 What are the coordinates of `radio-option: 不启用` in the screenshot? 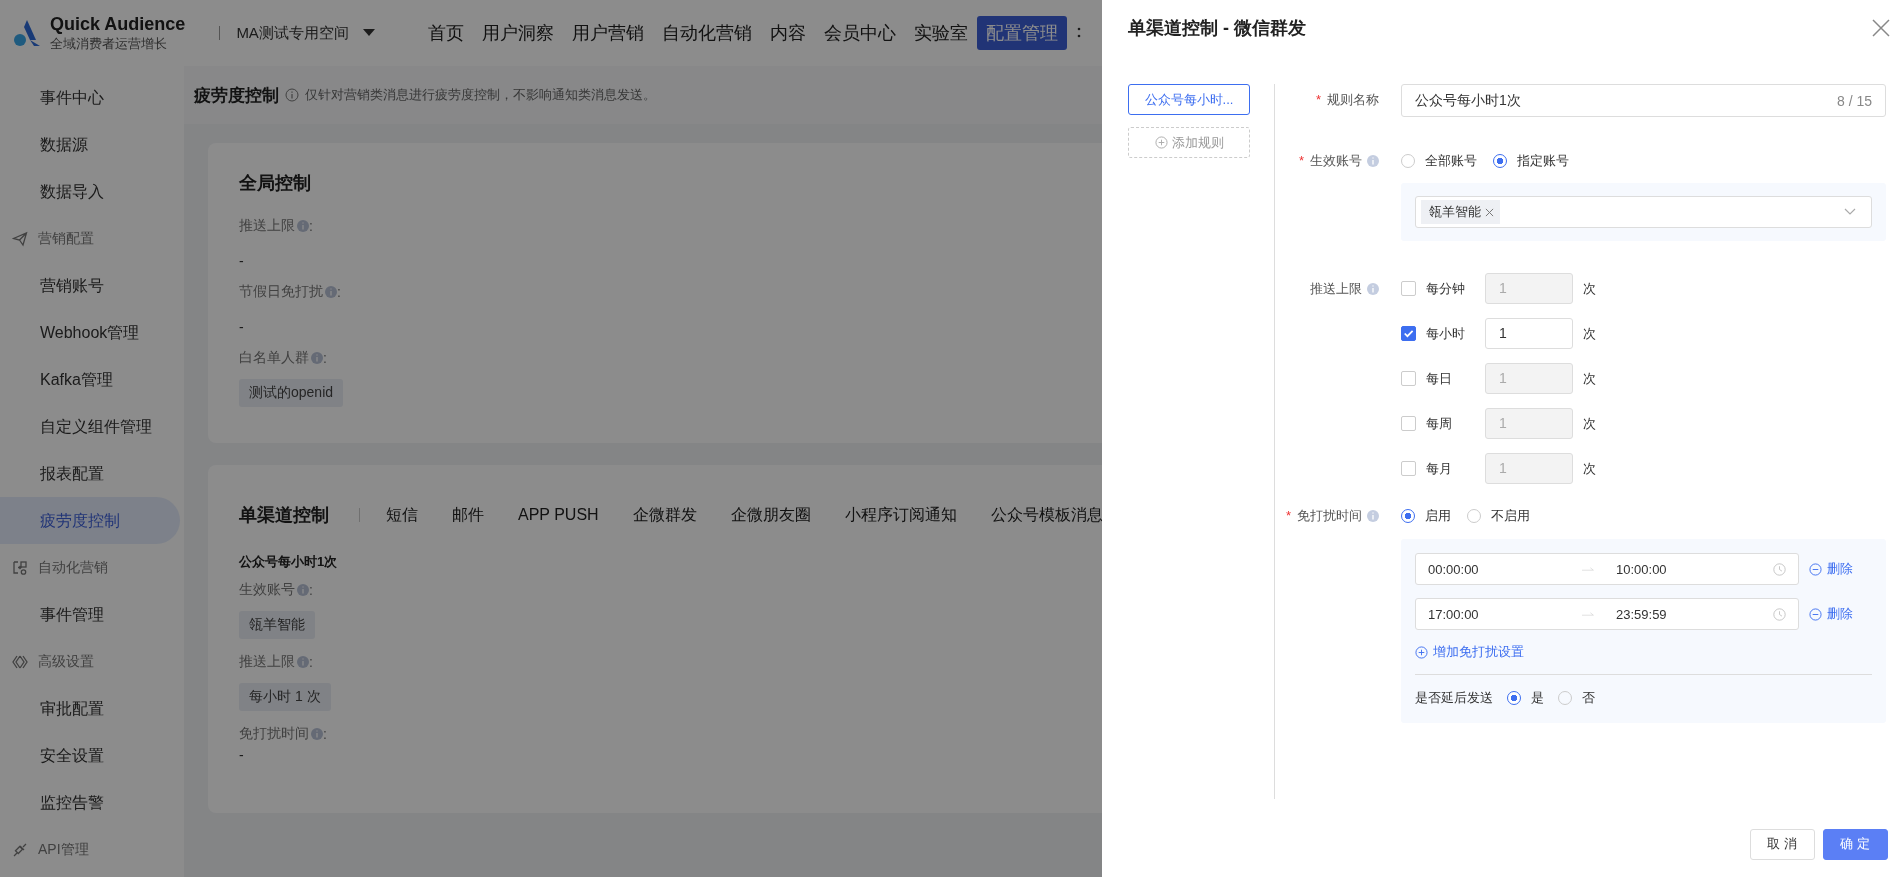 It's located at (1498, 515).